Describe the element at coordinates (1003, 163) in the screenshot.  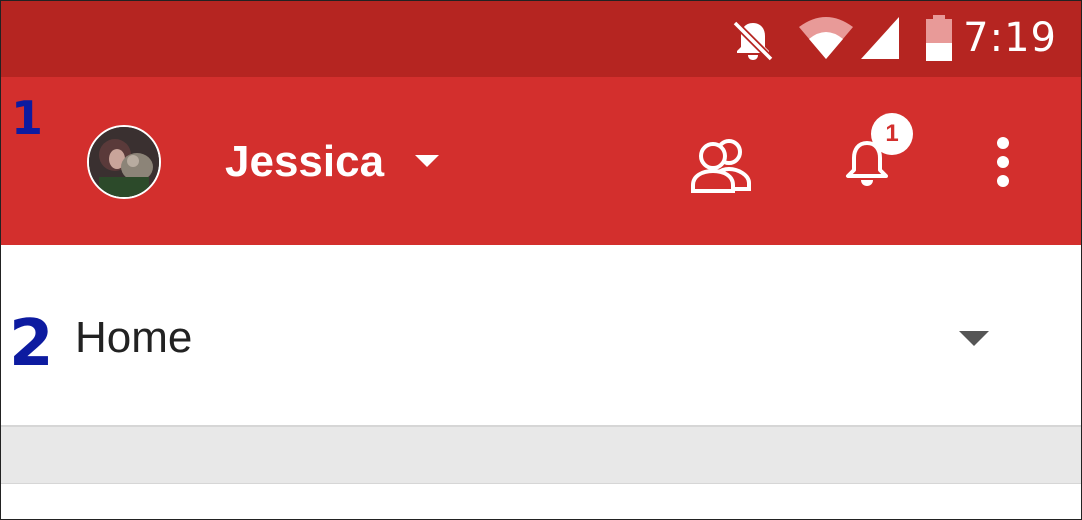
I see `more-vert-icon` at that location.